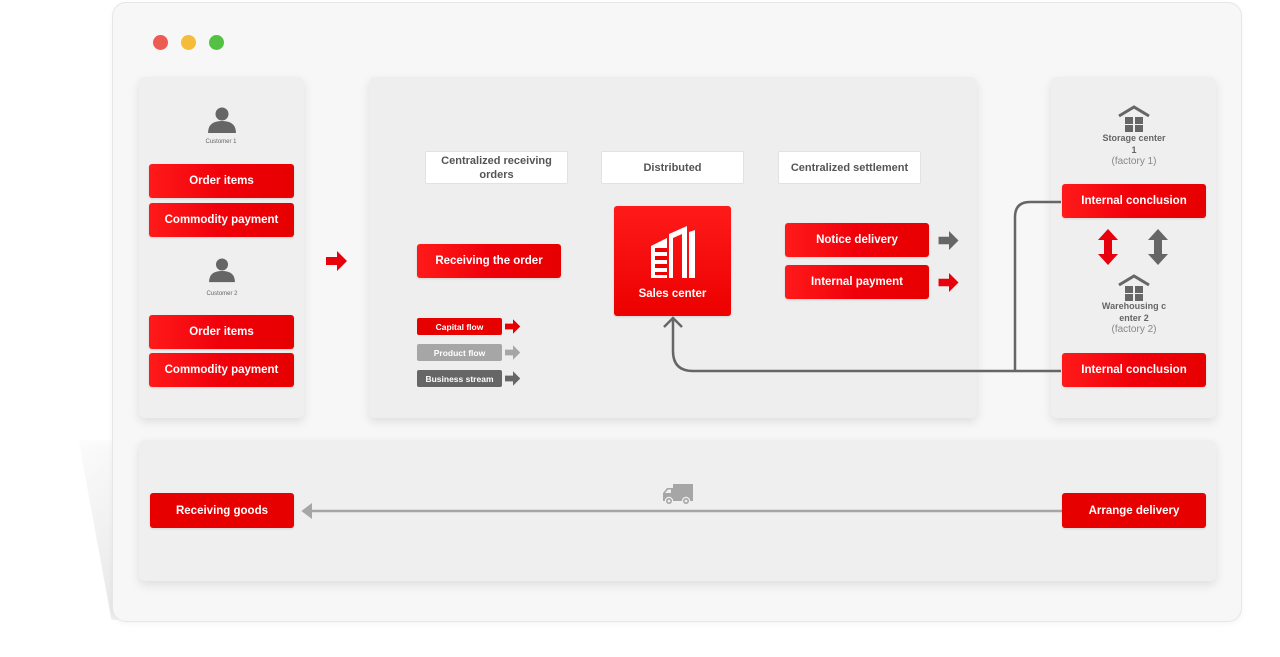  What do you see at coordinates (1134, 318) in the screenshot?
I see `warehousing-center-label: Warehousing c enter 2 (factory 2)` at bounding box center [1134, 318].